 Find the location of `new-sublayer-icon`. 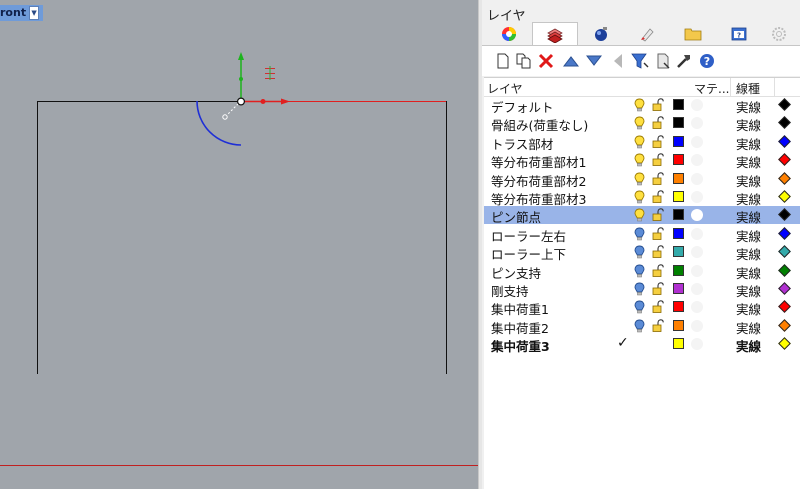

new-sublayer-icon is located at coordinates (524, 61).